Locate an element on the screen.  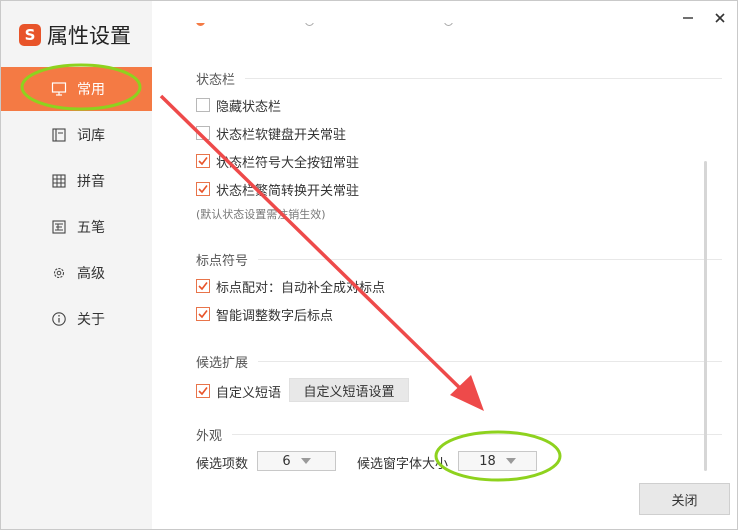
section-title: 外观 is located at coordinates (209, 436).